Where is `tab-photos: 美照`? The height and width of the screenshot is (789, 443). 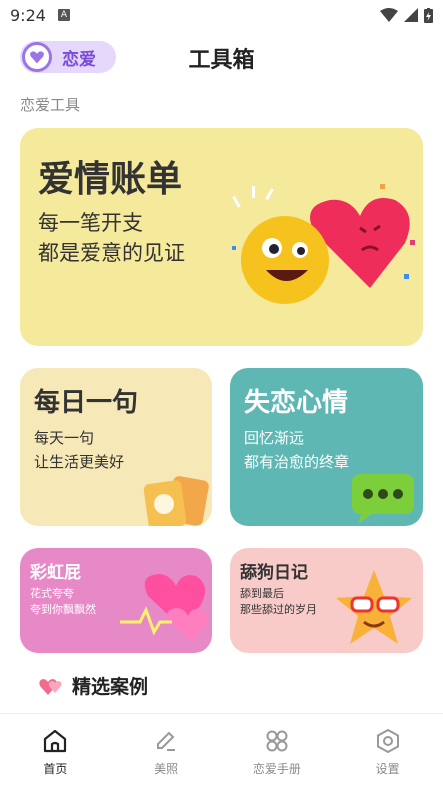
tab-photos: 美照 is located at coordinates (166, 751).